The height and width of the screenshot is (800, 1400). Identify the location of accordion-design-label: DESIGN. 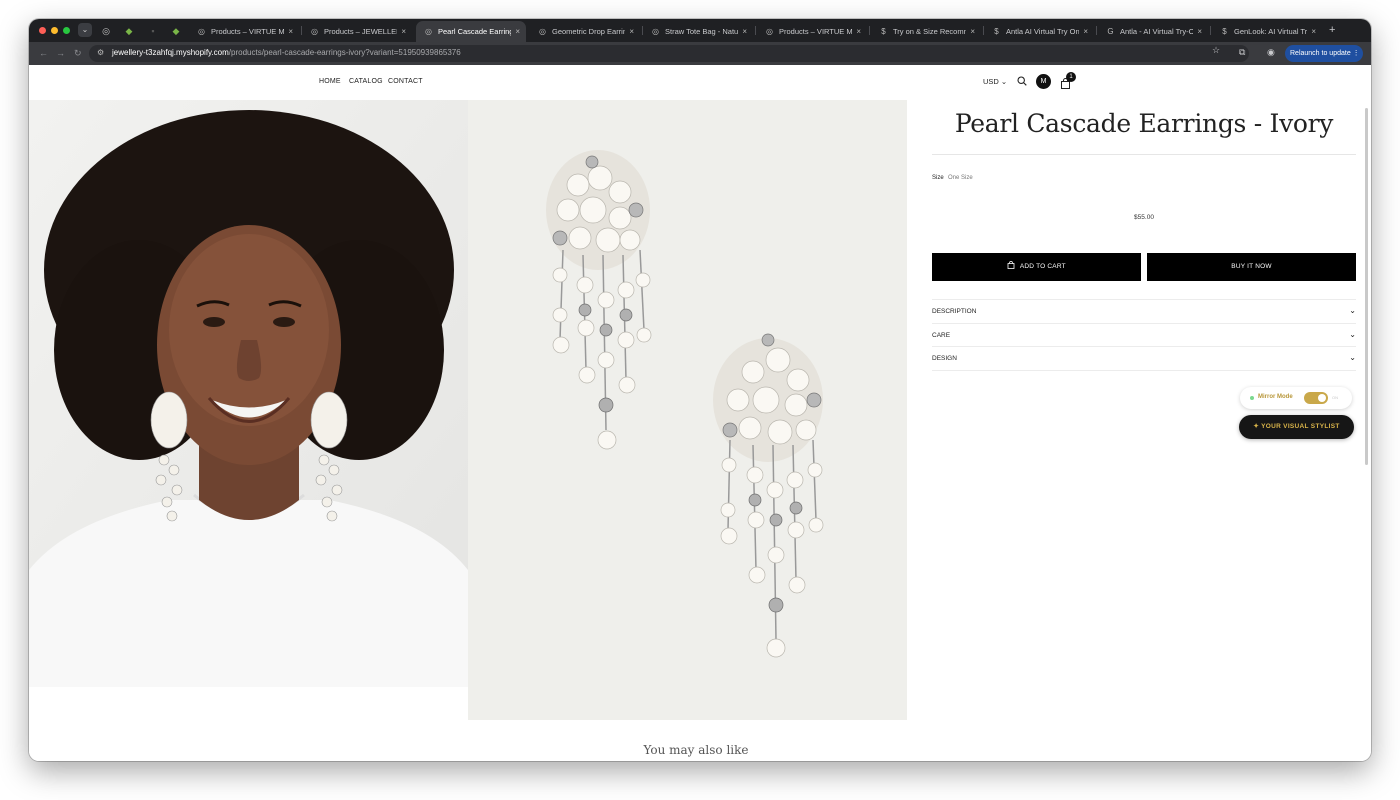
(944, 358).